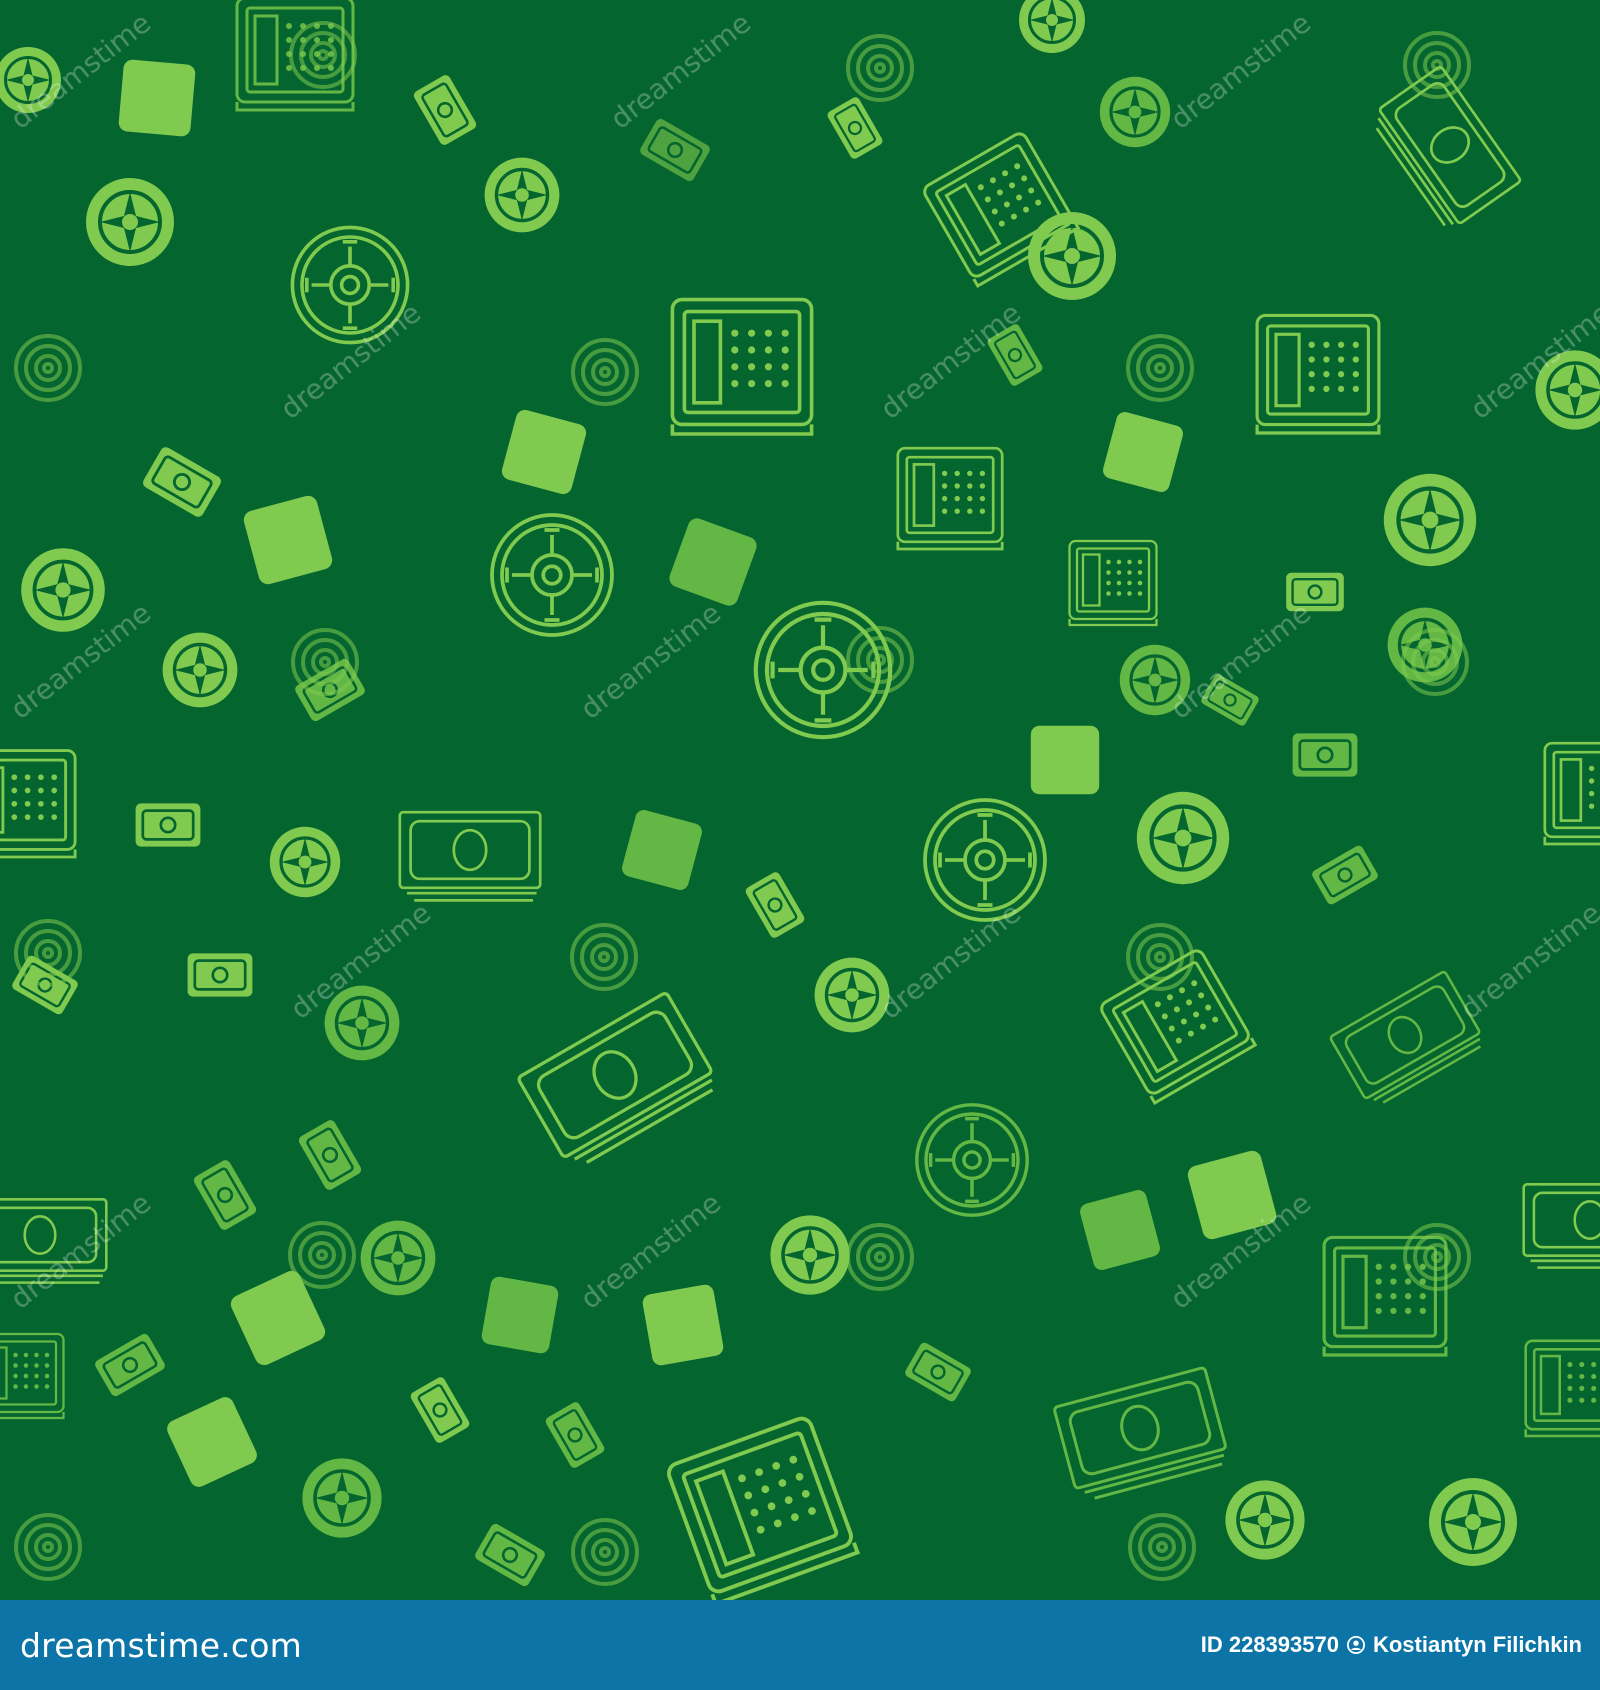  What do you see at coordinates (161, 1645) in the screenshot?
I see `footer-brand: dreamstime.com` at bounding box center [161, 1645].